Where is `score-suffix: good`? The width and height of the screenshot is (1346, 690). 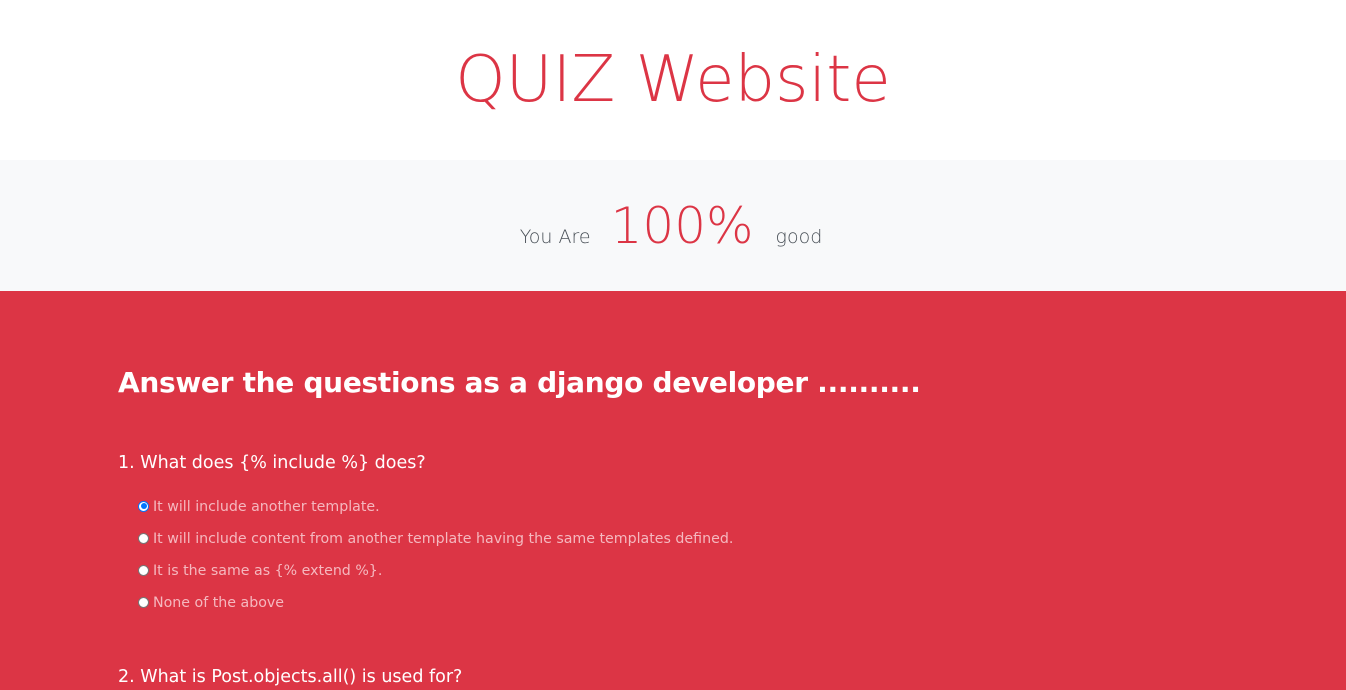
score-suffix: good is located at coordinates (799, 236).